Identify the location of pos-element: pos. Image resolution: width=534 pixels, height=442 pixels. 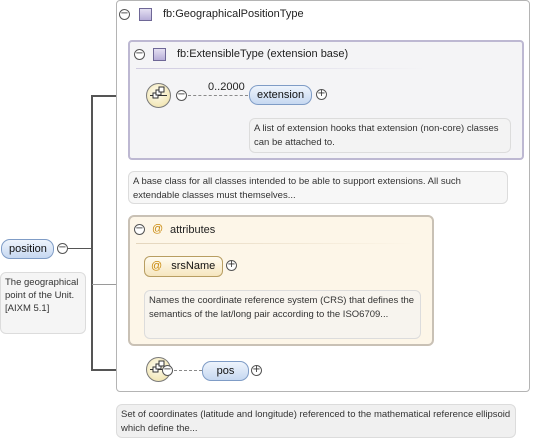
(225, 371).